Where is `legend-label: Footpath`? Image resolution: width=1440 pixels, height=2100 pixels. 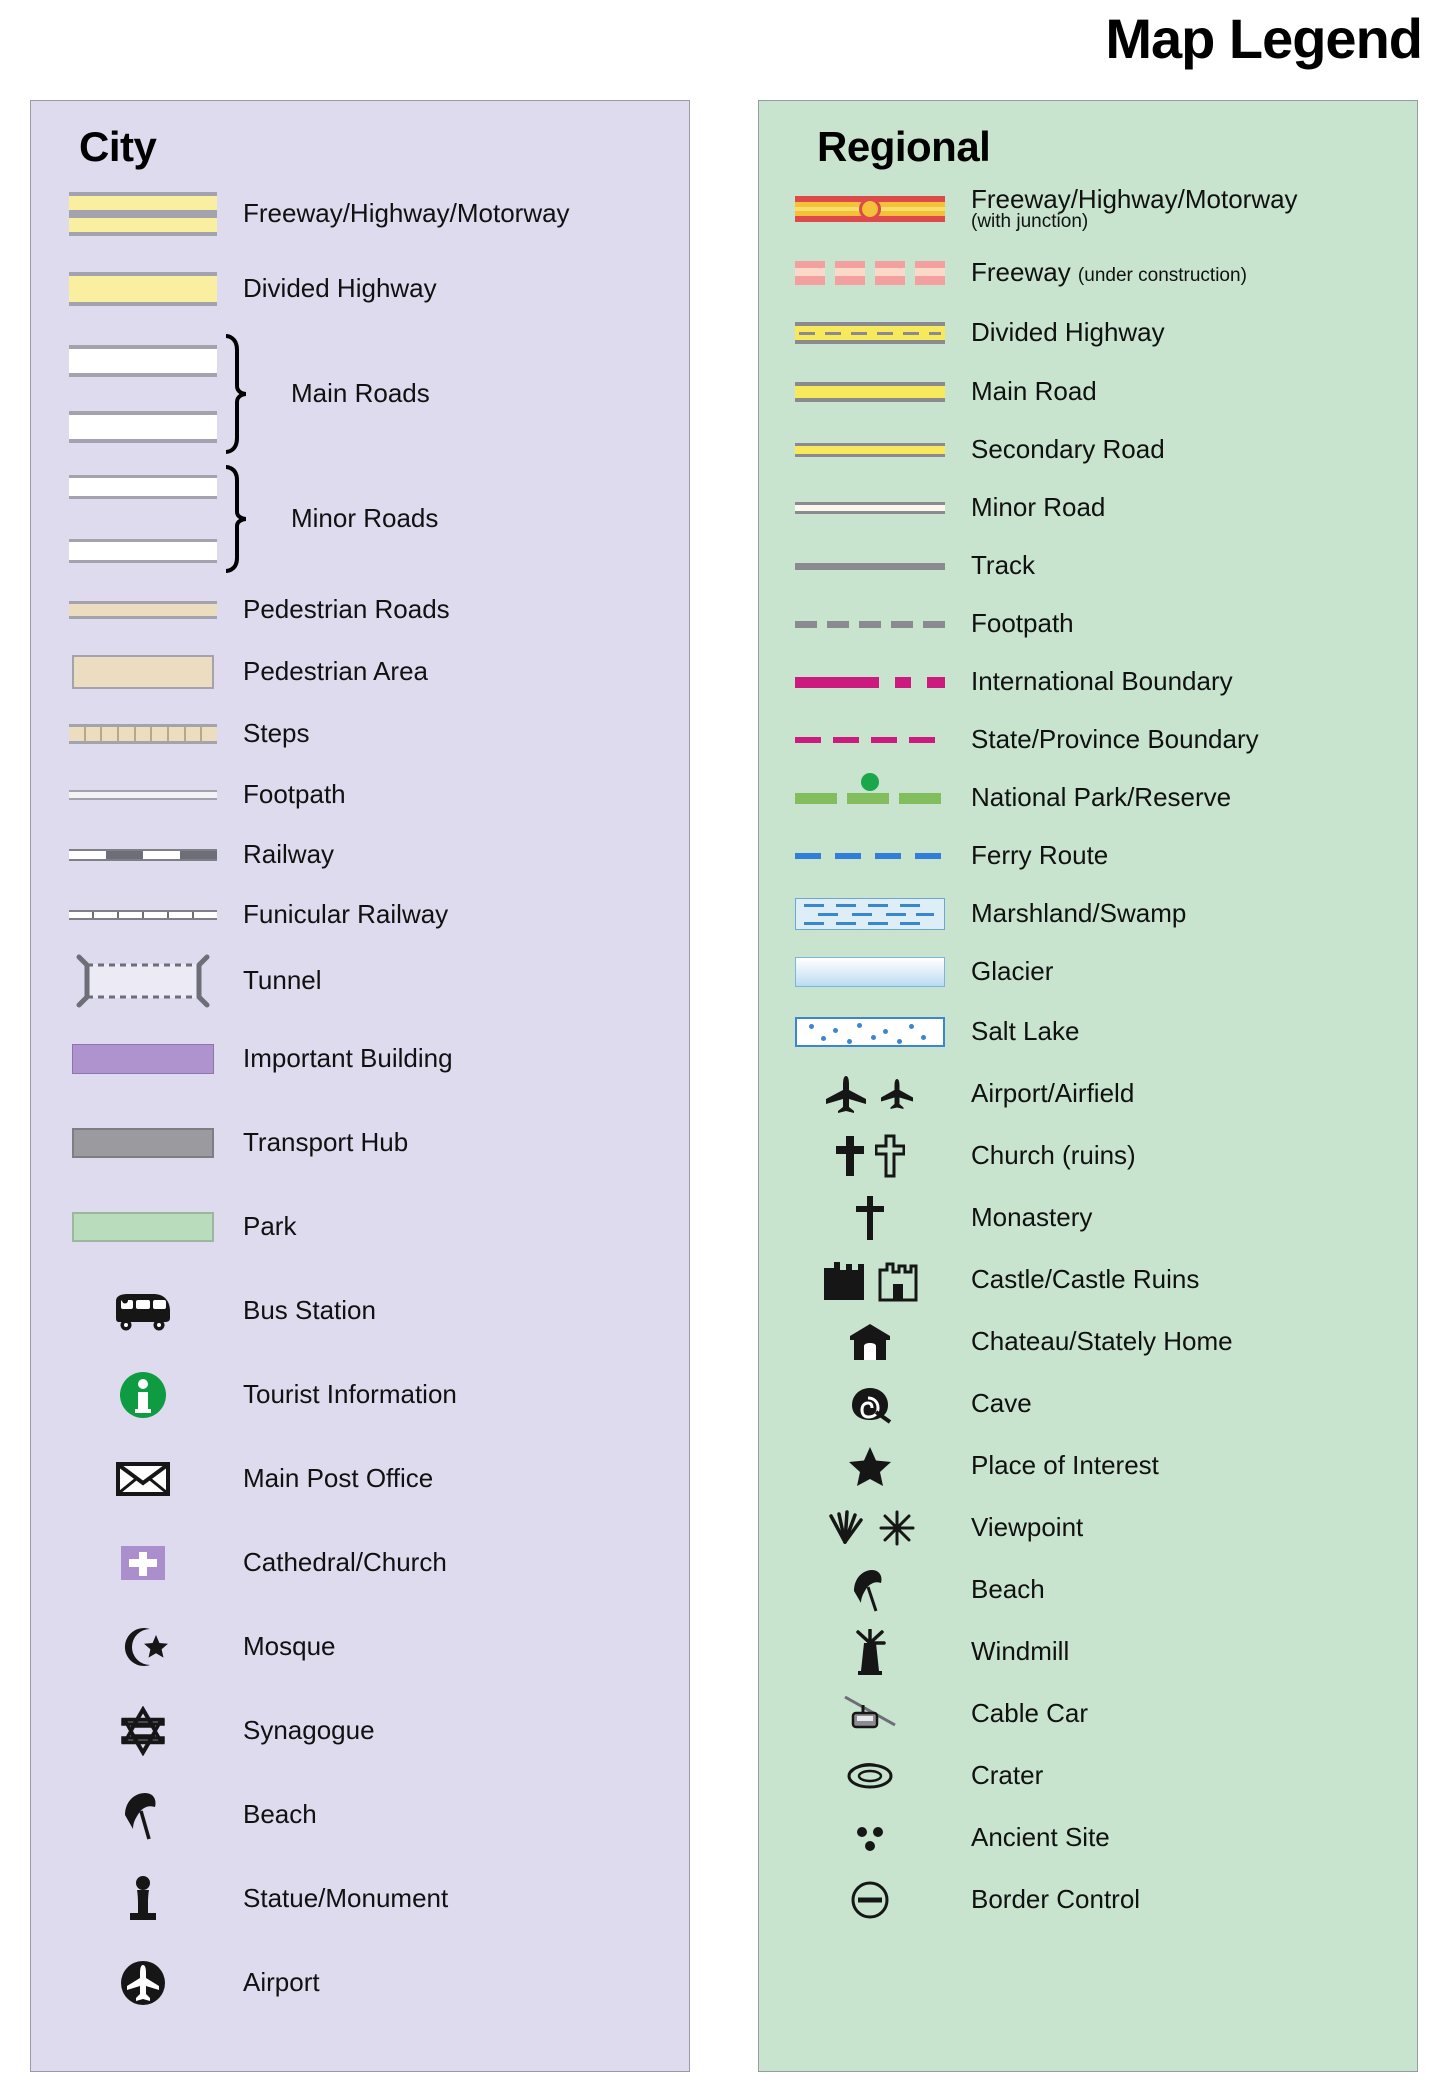 legend-label: Footpath is located at coordinates (1022, 623).